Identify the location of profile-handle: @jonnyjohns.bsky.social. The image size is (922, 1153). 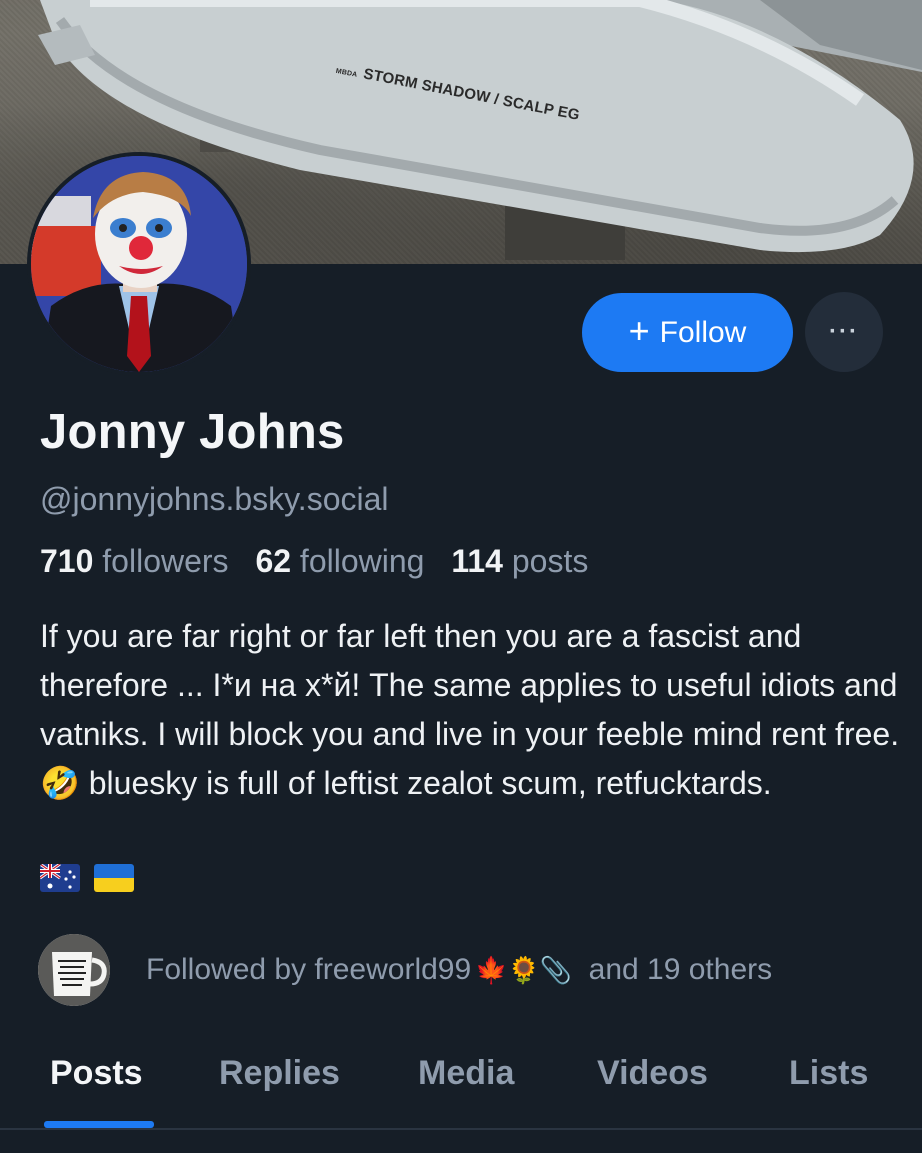
(214, 499).